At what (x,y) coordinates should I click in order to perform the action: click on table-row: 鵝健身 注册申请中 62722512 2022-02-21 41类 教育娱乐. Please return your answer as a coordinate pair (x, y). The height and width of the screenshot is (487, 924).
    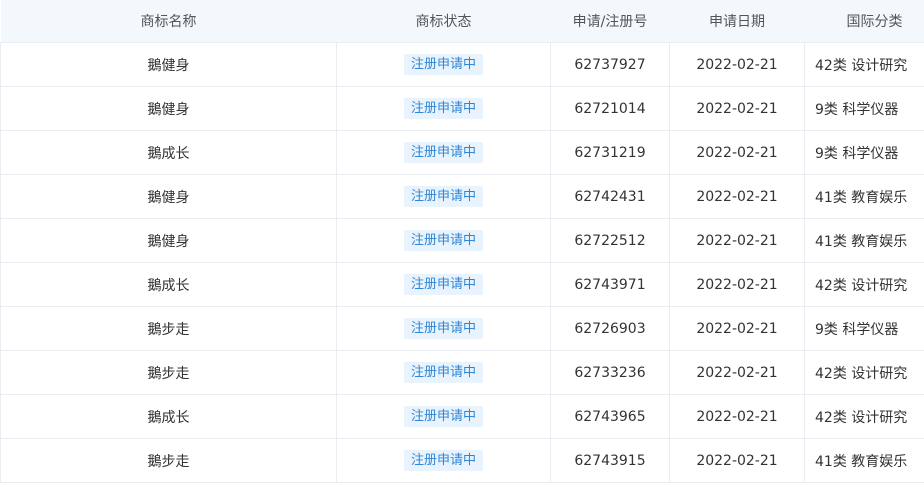
    Looking at the image, I should click on (462, 240).